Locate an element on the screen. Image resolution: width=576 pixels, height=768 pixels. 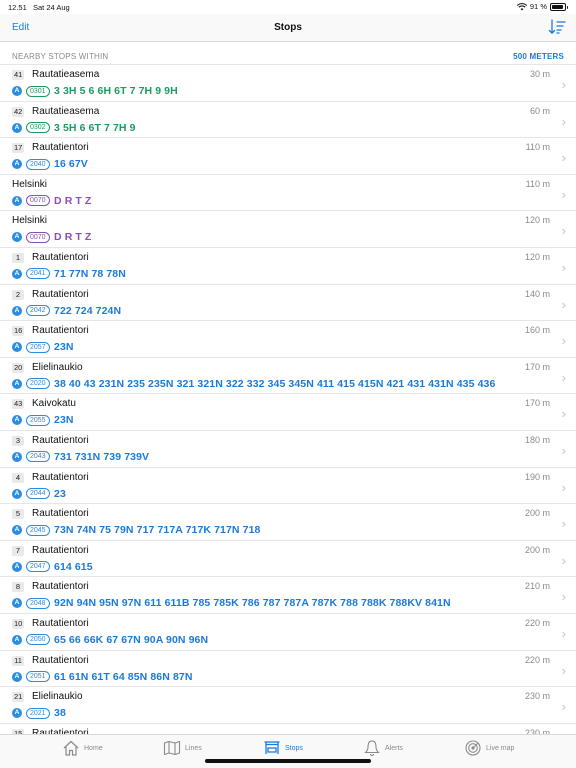
stop-distance: 190 m is located at coordinates (537, 476).